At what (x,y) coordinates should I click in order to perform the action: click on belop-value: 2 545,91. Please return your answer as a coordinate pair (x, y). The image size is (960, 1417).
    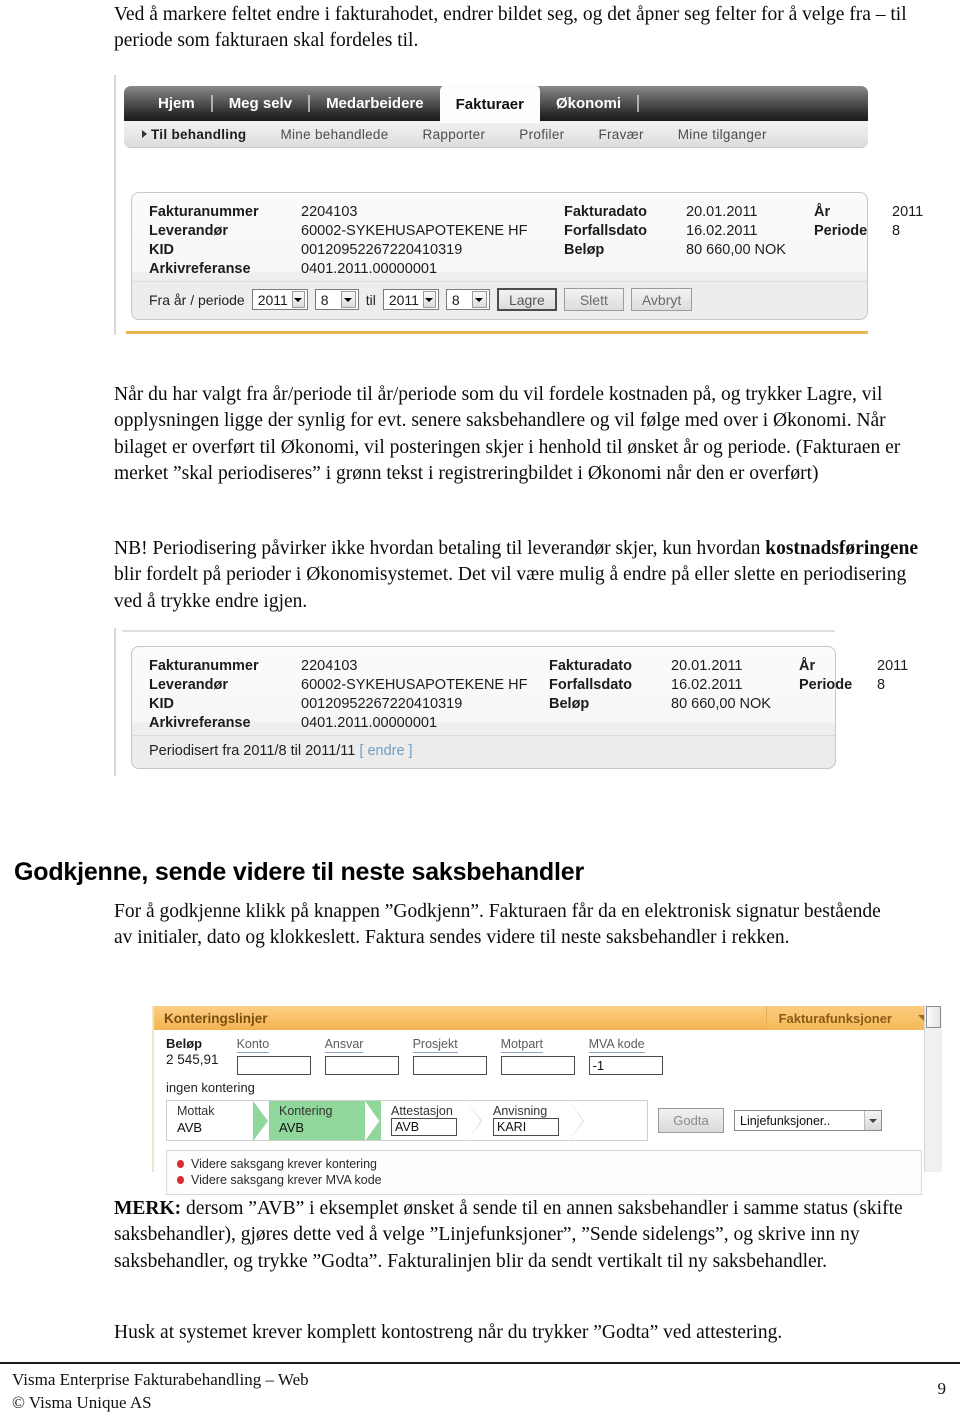
    Looking at the image, I should click on (192, 1059).